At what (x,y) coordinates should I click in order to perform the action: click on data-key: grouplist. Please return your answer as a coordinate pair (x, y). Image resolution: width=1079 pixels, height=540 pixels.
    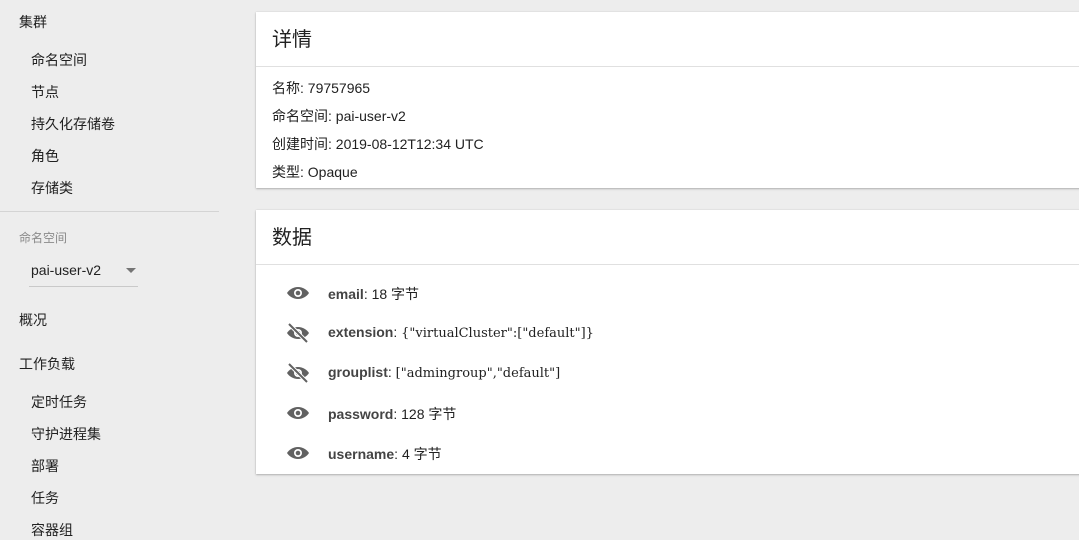
    Looking at the image, I should click on (358, 372).